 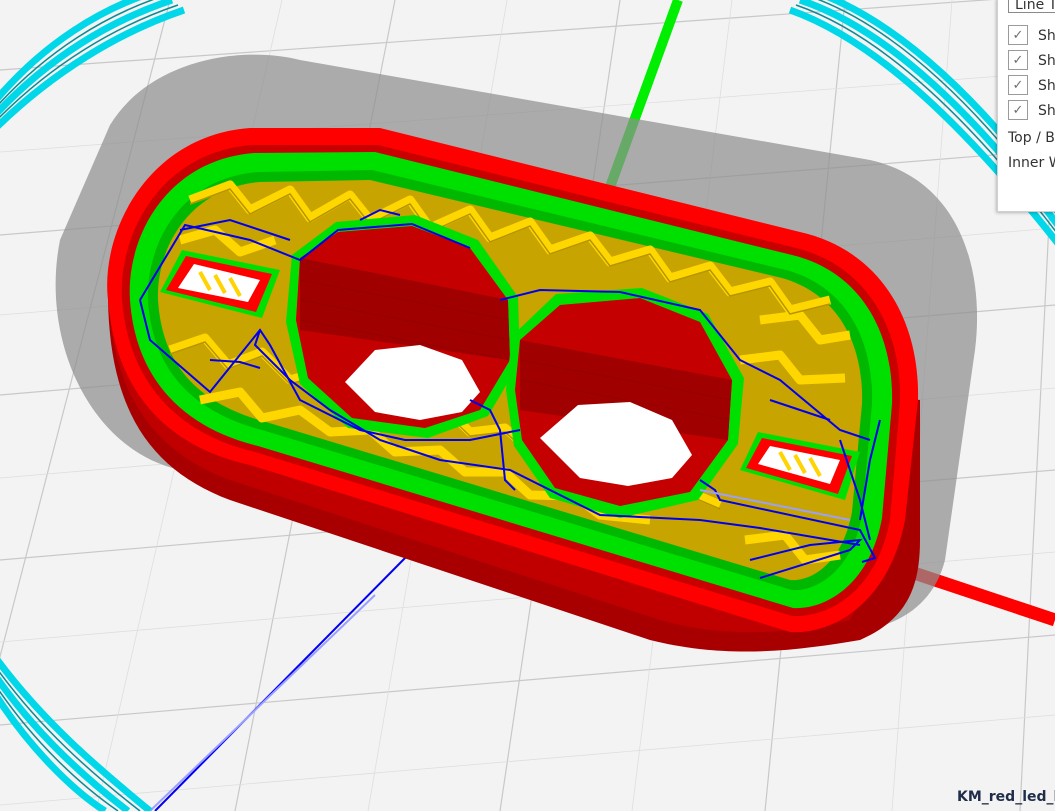 What do you see at coordinates (1046, 61) in the screenshot?
I see `show-helpers-label: Show Helpers` at bounding box center [1046, 61].